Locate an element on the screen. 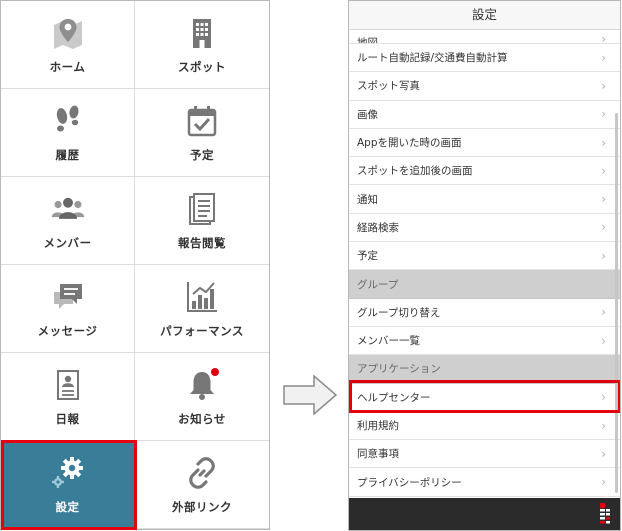 This screenshot has width=622, height=531. menu-tile-label: スポット is located at coordinates (202, 66).